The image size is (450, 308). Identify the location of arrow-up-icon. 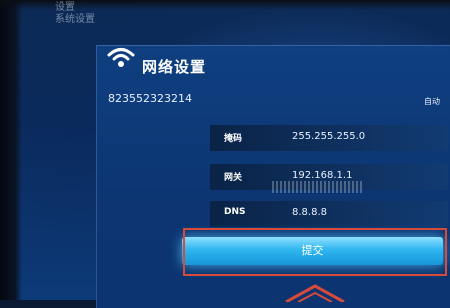
(315, 293).